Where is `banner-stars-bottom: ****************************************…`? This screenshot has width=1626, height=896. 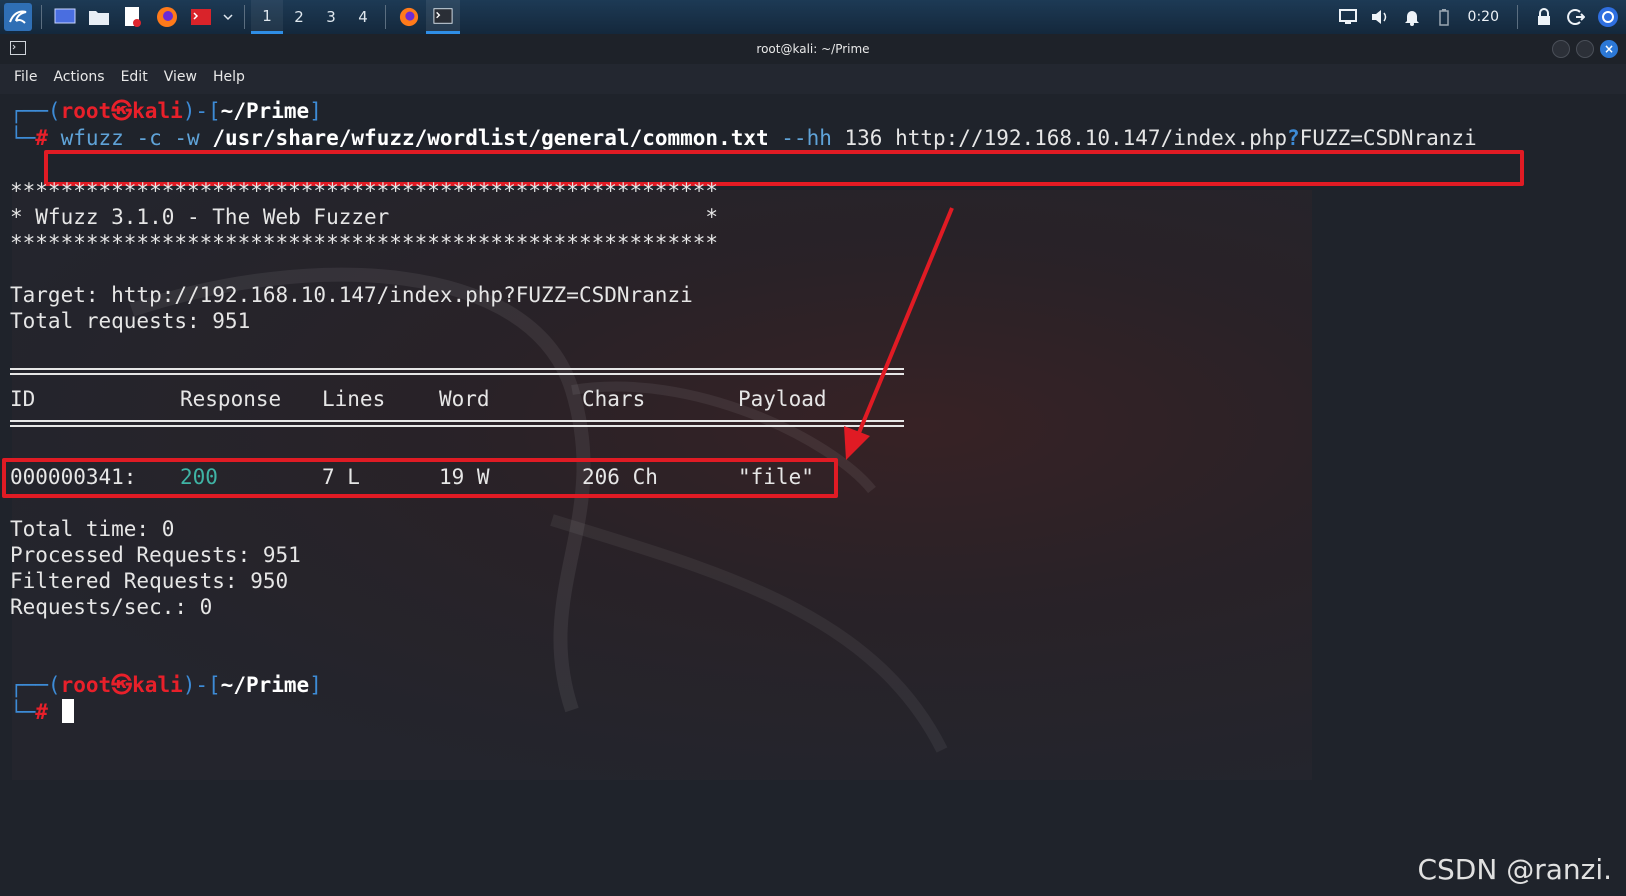
banner-stars-bottom: ****************************************… is located at coordinates (364, 243).